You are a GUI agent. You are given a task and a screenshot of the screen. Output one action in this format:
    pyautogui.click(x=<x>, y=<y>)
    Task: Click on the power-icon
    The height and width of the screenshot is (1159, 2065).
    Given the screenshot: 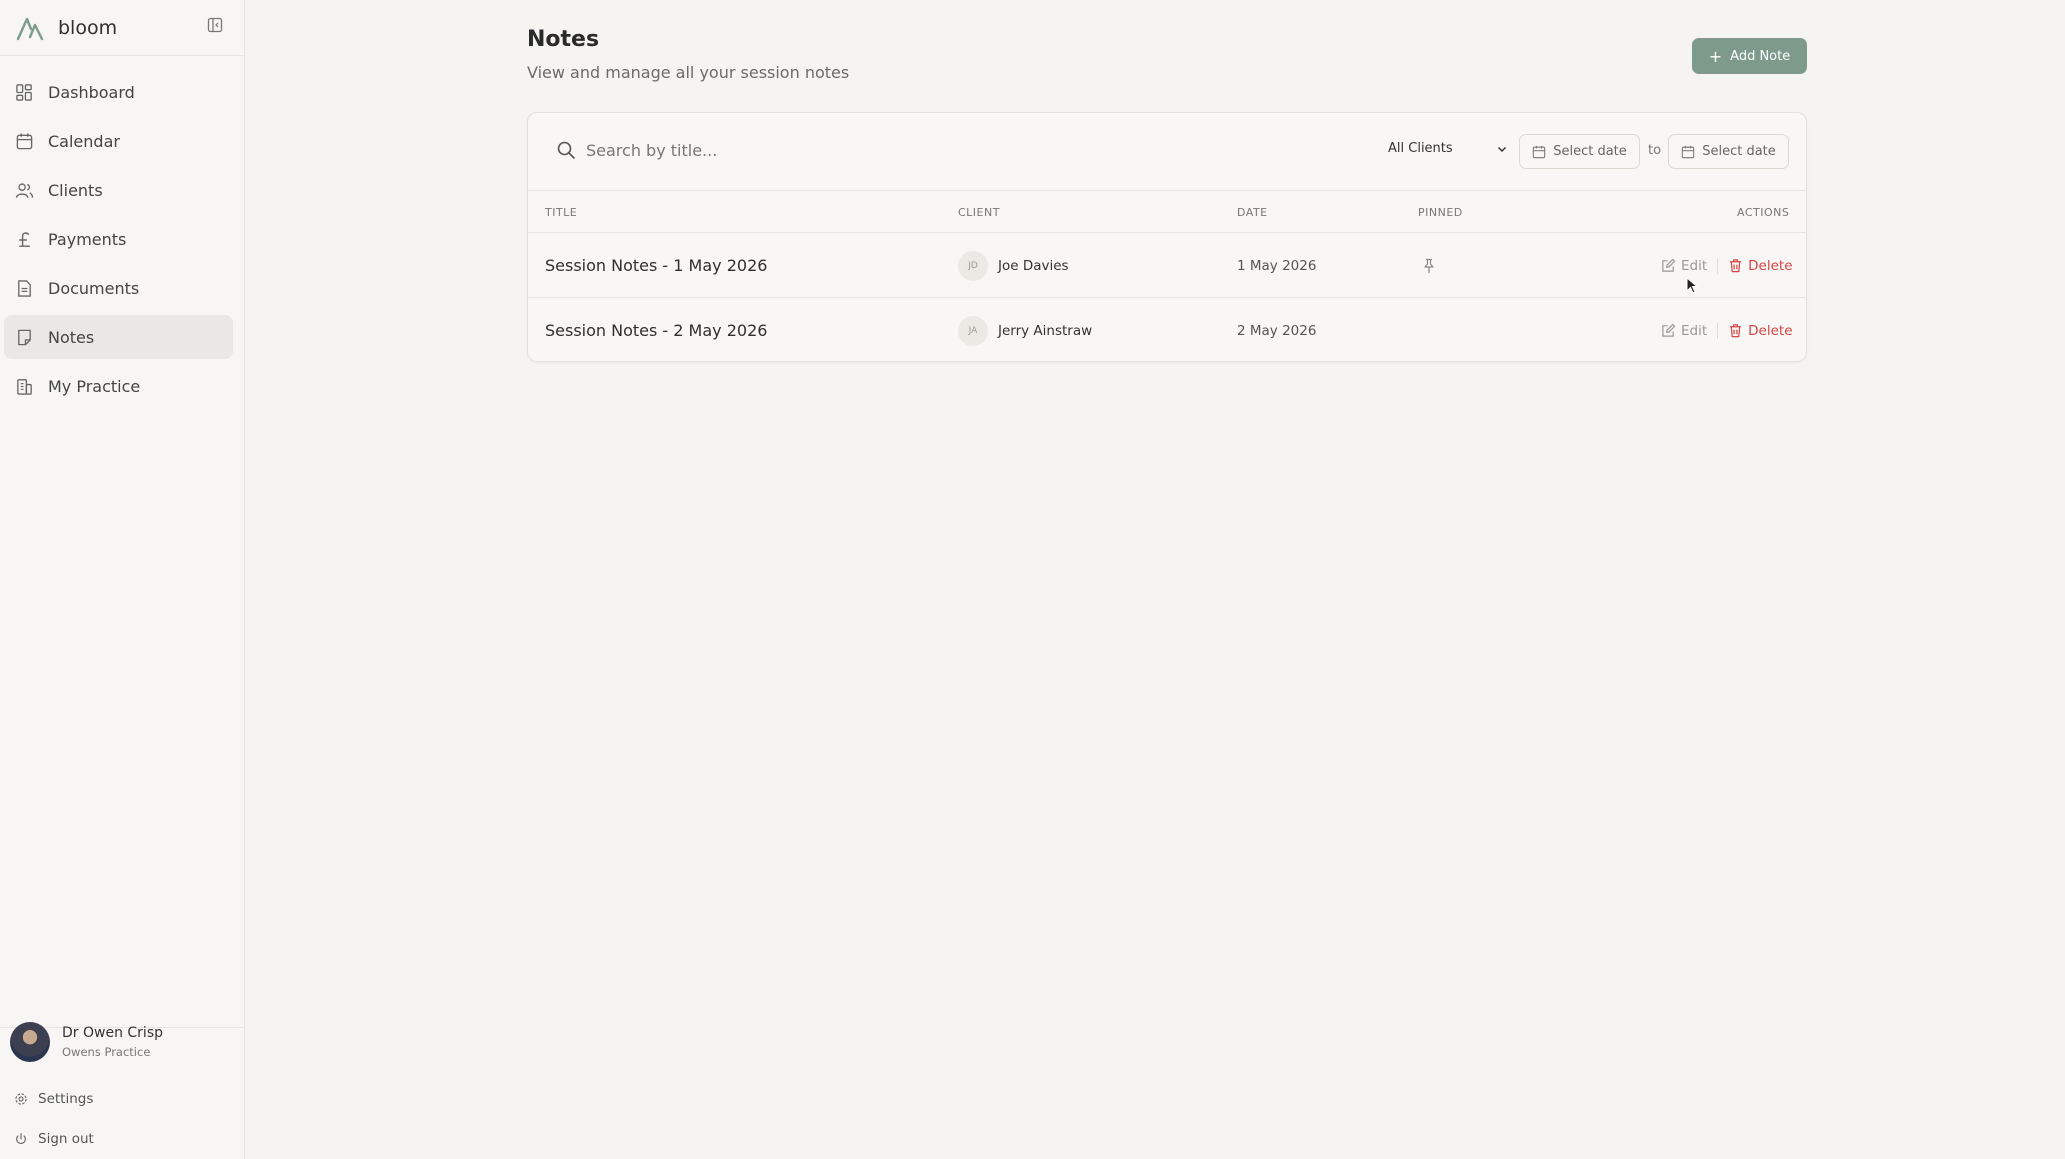 What is the action you would take?
    pyautogui.click(x=21, y=1138)
    